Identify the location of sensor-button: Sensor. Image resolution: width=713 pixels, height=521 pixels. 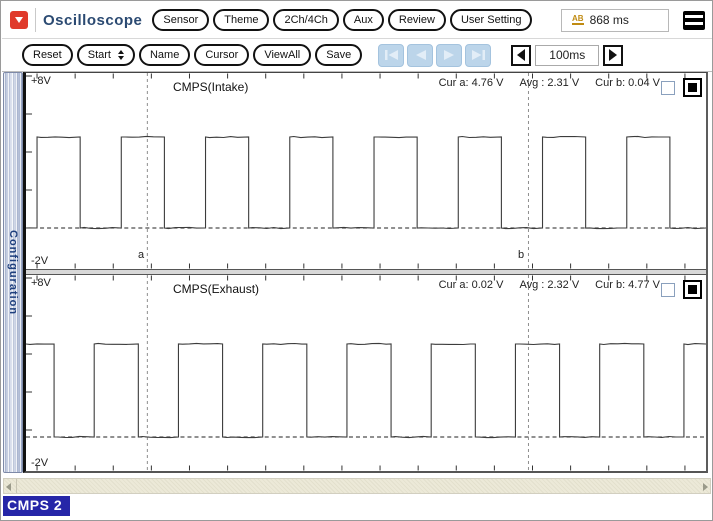
(181, 20).